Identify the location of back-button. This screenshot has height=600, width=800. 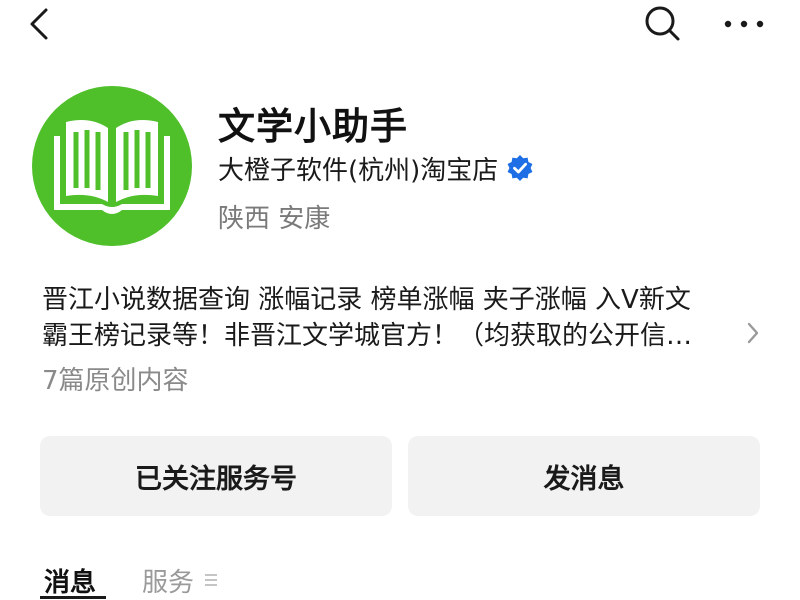
(42, 24).